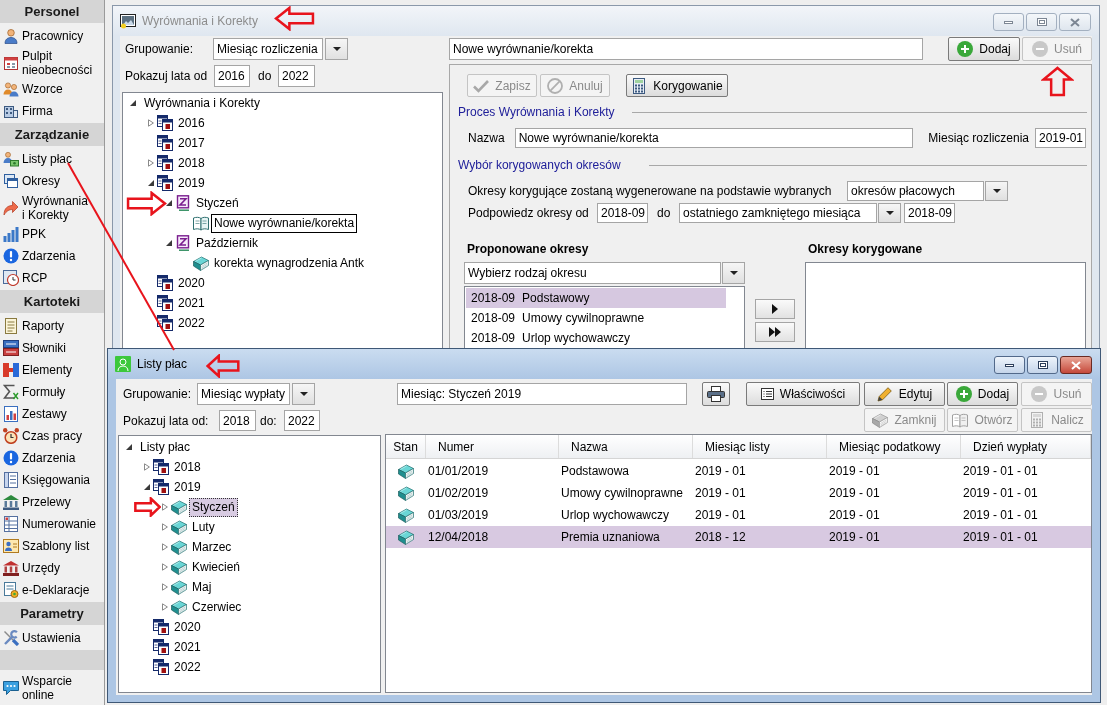  What do you see at coordinates (52, 502) in the screenshot?
I see `nav-item: Przelewy` at bounding box center [52, 502].